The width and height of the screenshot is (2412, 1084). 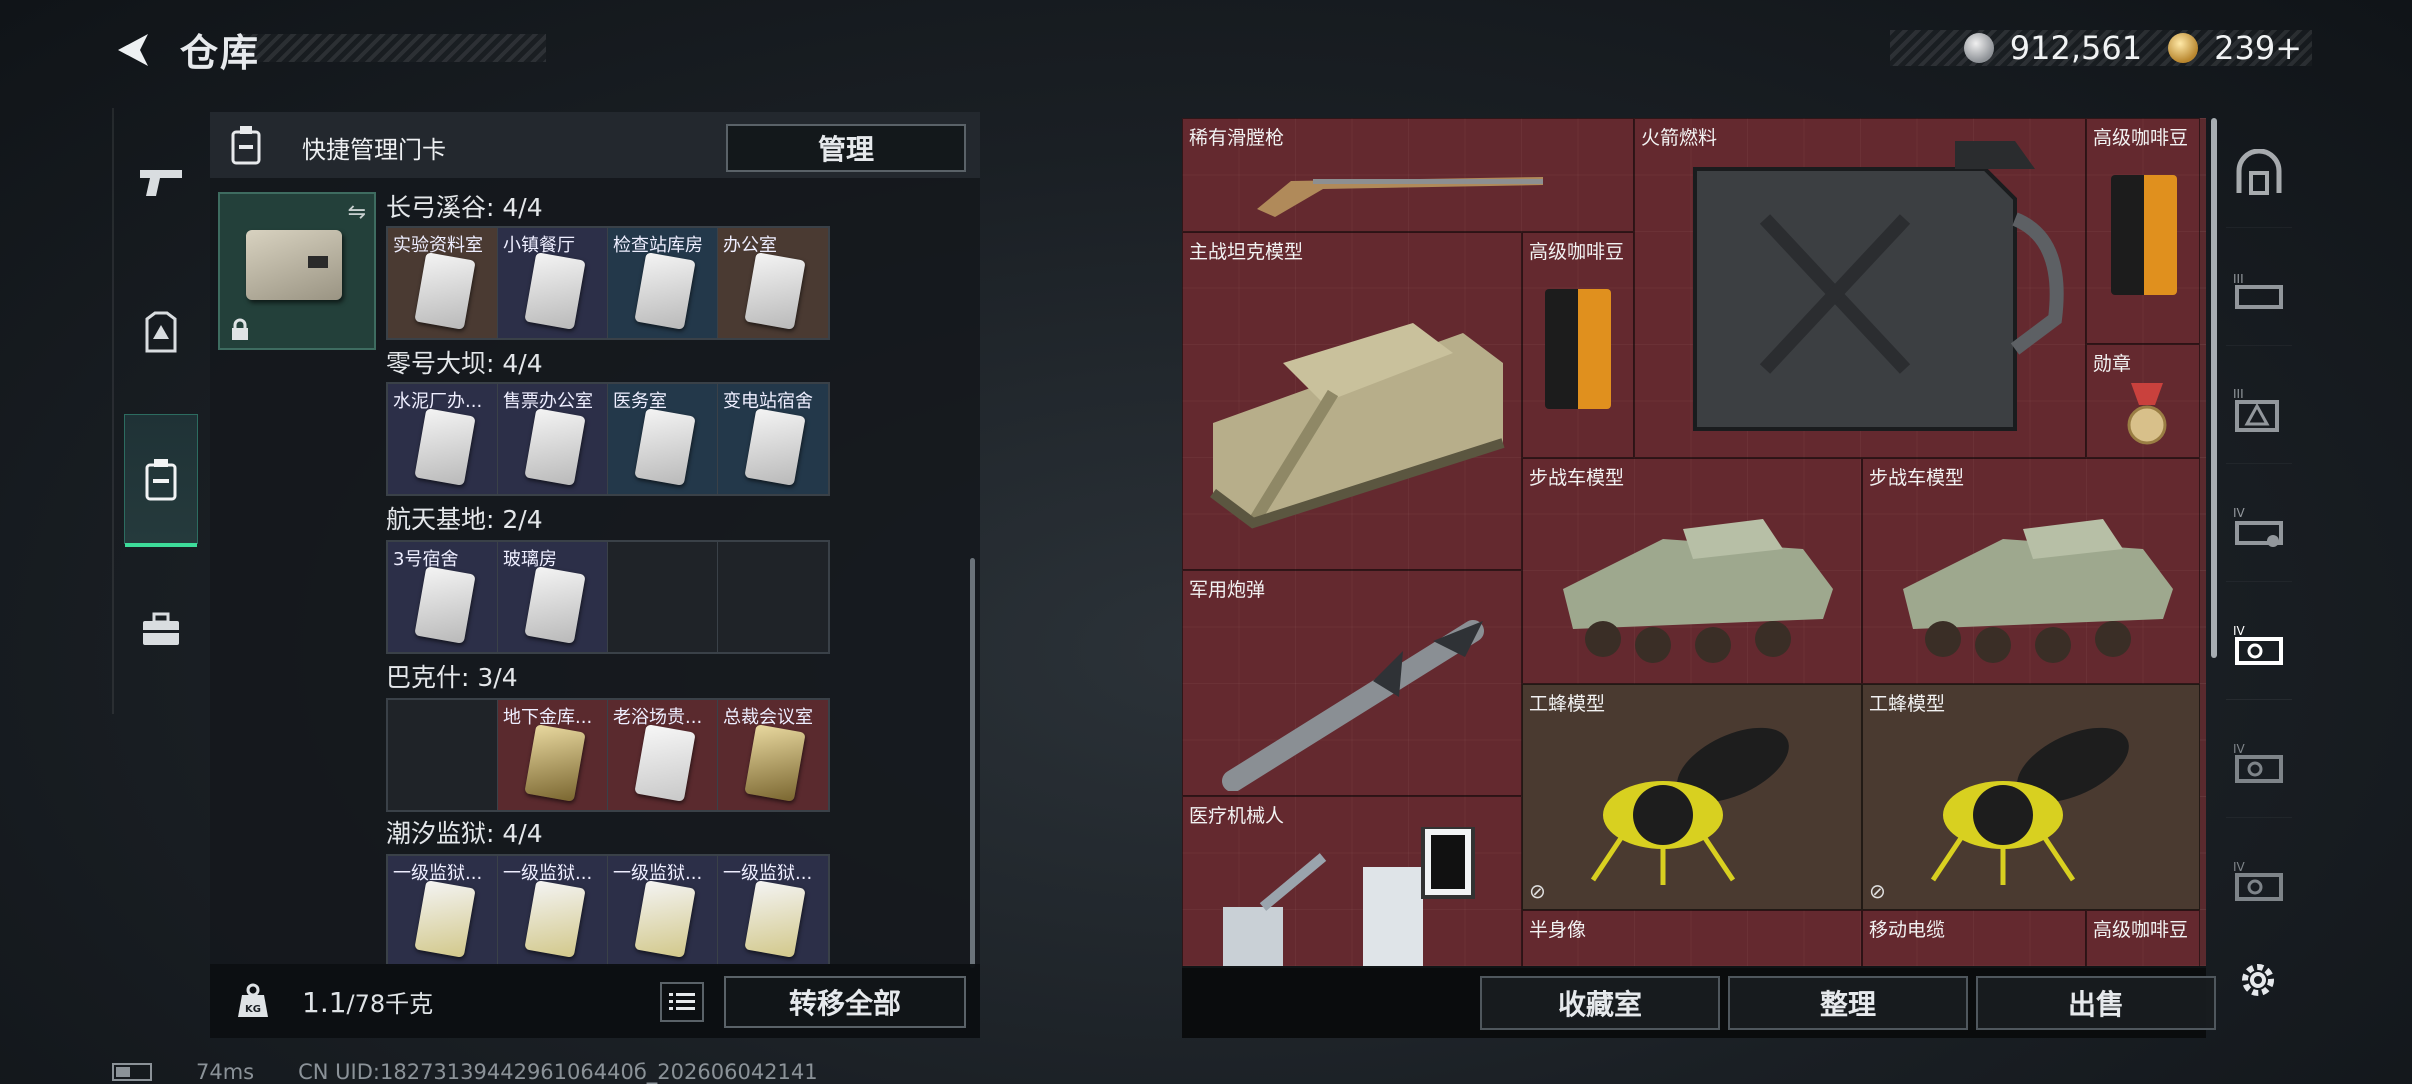 I want to click on tier4-card-icon: IV, so click(x=2258, y=526).